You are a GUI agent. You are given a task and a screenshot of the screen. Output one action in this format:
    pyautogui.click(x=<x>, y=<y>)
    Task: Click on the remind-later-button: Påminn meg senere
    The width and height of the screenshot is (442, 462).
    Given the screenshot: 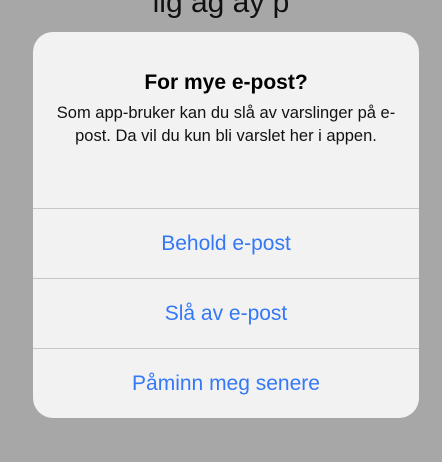 What is the action you would take?
    pyautogui.click(x=226, y=383)
    